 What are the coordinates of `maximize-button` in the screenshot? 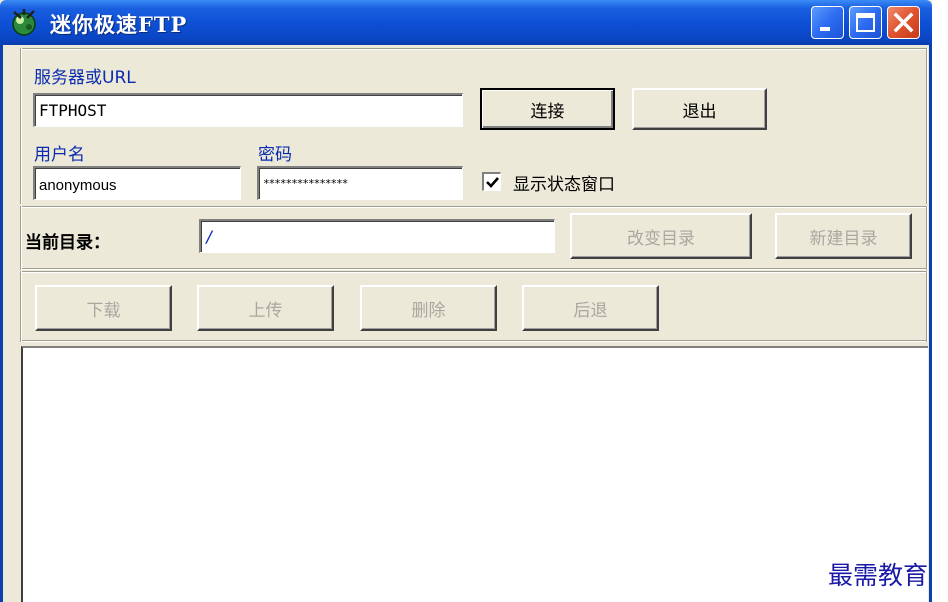 It's located at (865, 22).